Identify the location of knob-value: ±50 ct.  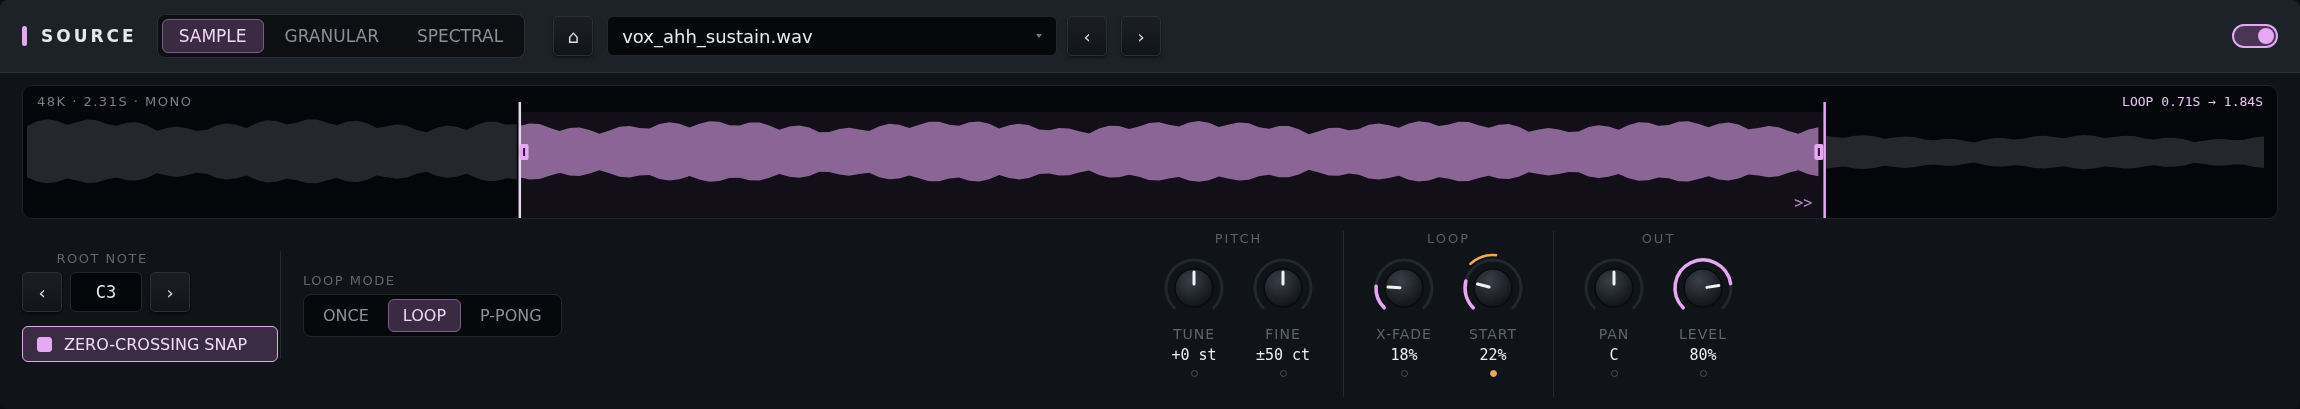
(1283, 355).